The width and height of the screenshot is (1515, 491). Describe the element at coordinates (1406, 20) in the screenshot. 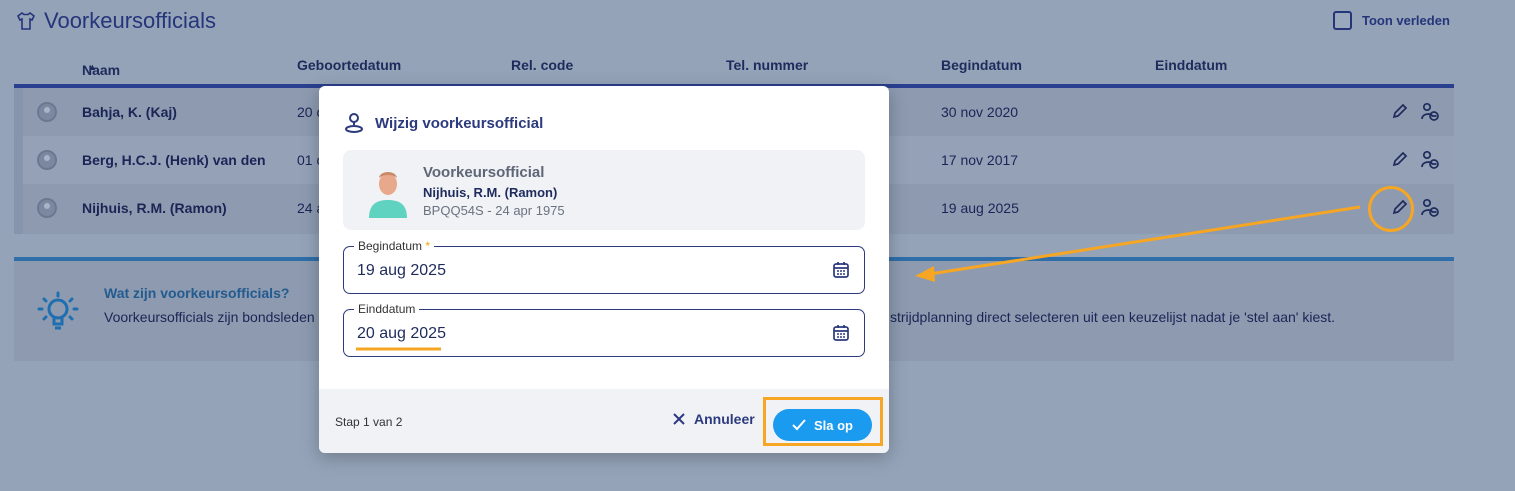

I see `toon-verleden-label: Toon verleden` at that location.